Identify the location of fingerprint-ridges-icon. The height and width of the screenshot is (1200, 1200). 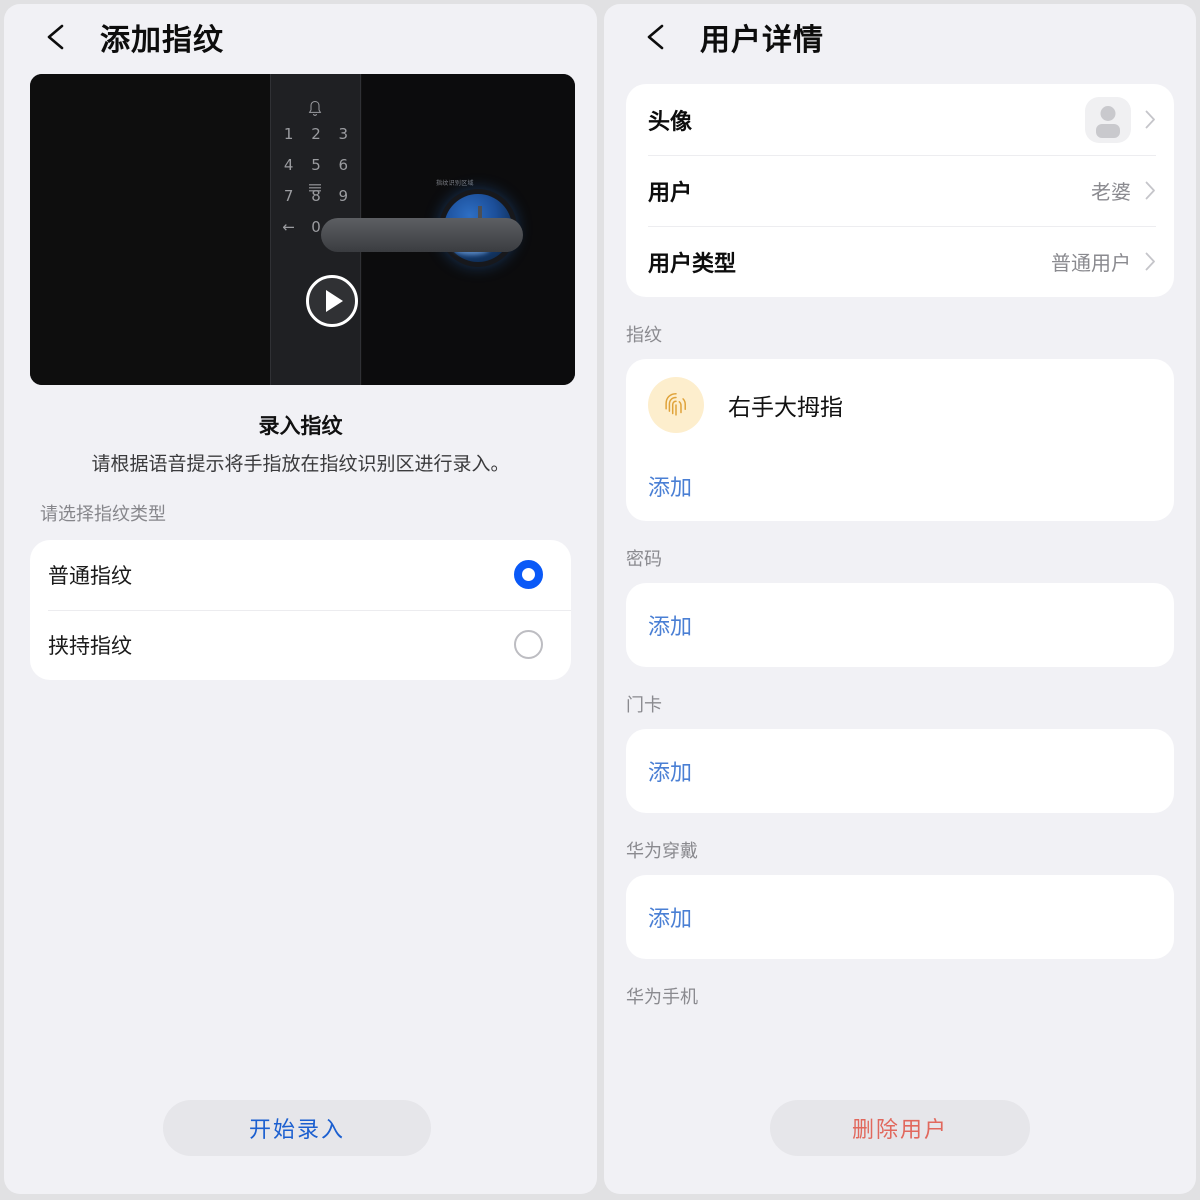
(675, 404).